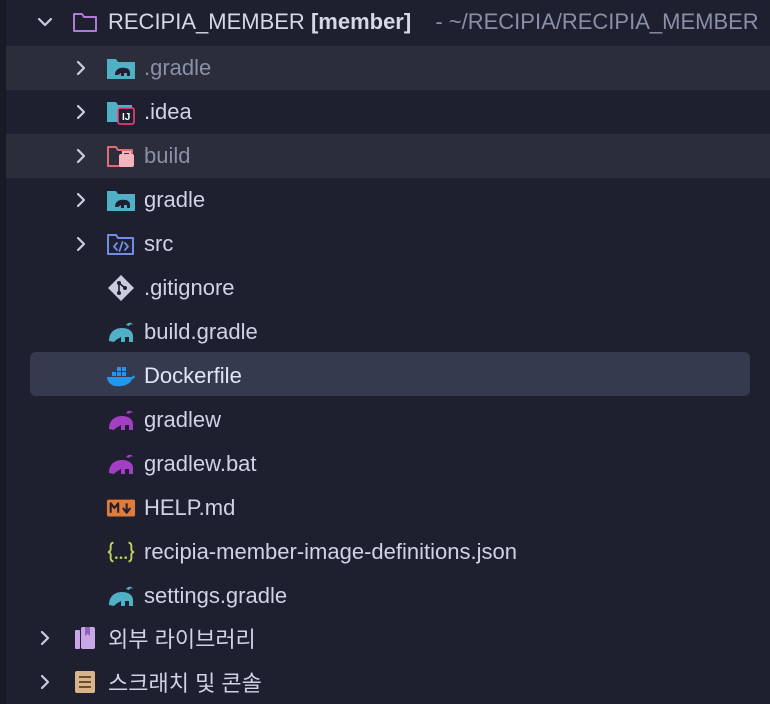 This screenshot has width=770, height=704. What do you see at coordinates (159, 243) in the screenshot?
I see `tree-item-label: src` at bounding box center [159, 243].